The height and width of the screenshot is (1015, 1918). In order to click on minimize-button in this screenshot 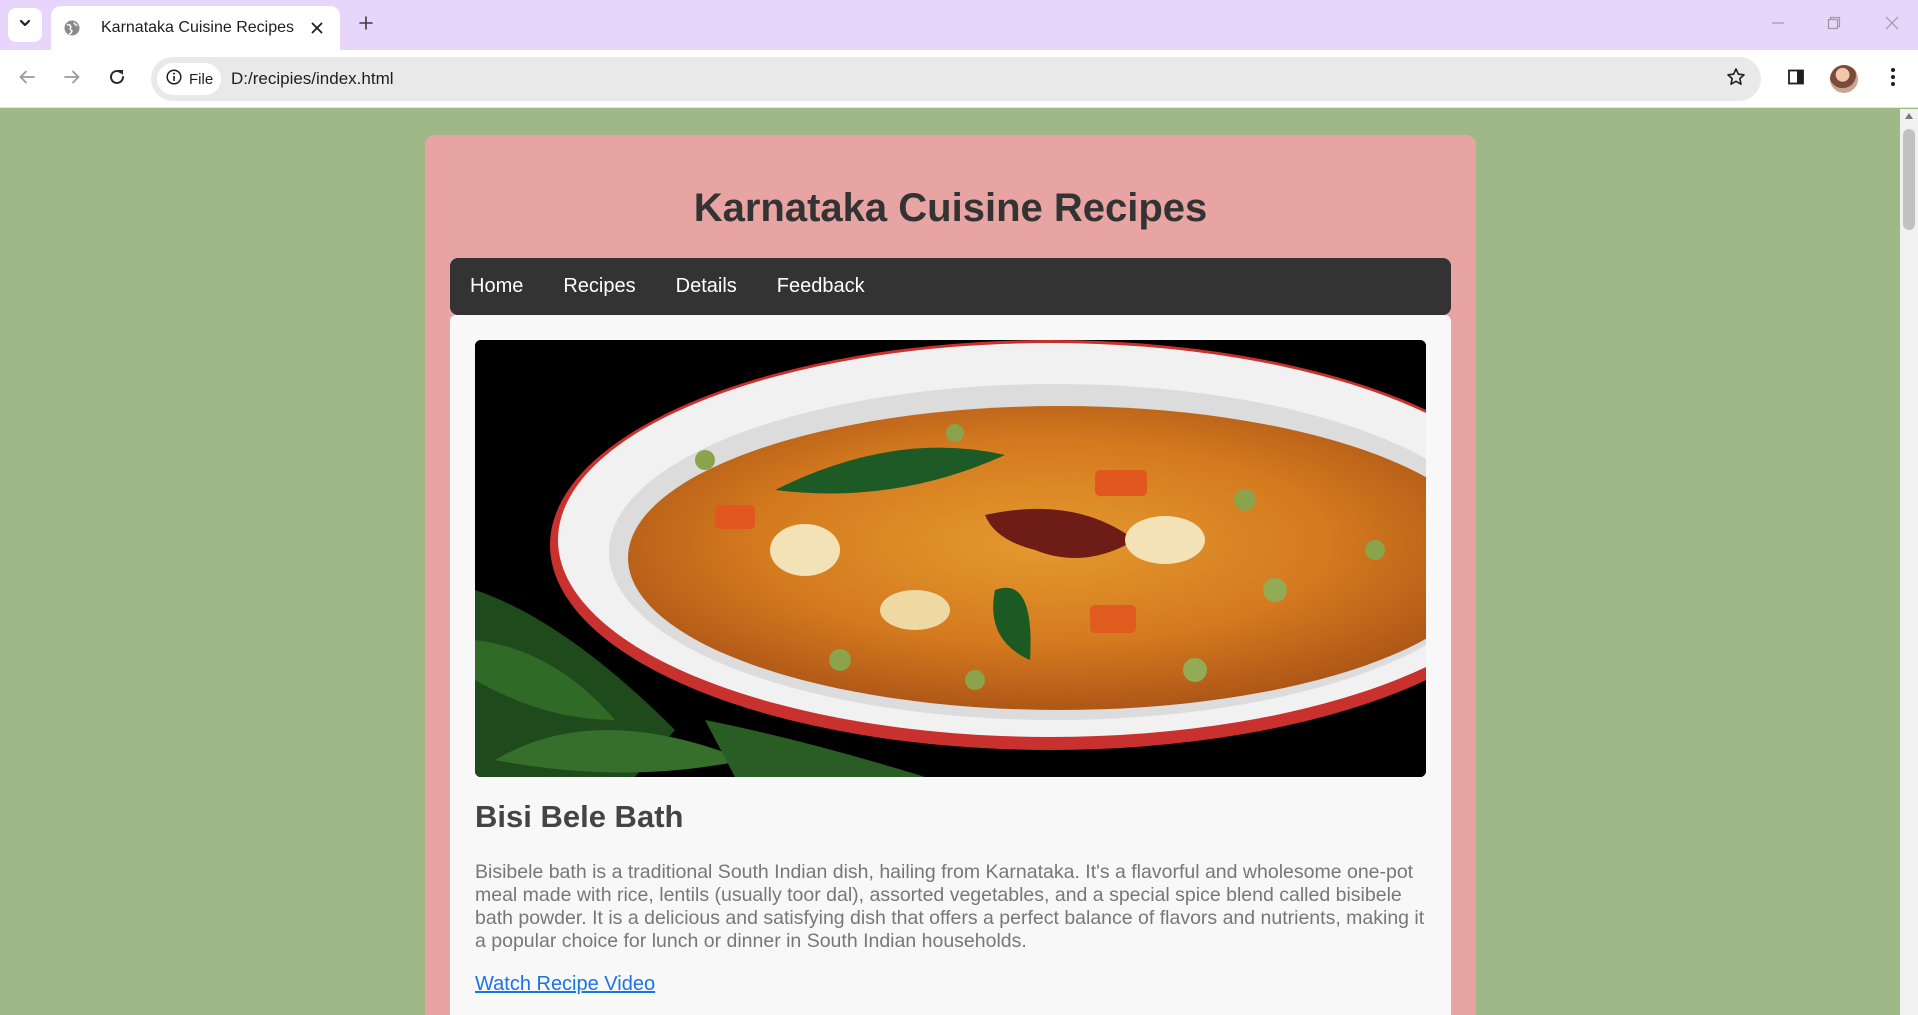, I will do `click(1778, 25)`.